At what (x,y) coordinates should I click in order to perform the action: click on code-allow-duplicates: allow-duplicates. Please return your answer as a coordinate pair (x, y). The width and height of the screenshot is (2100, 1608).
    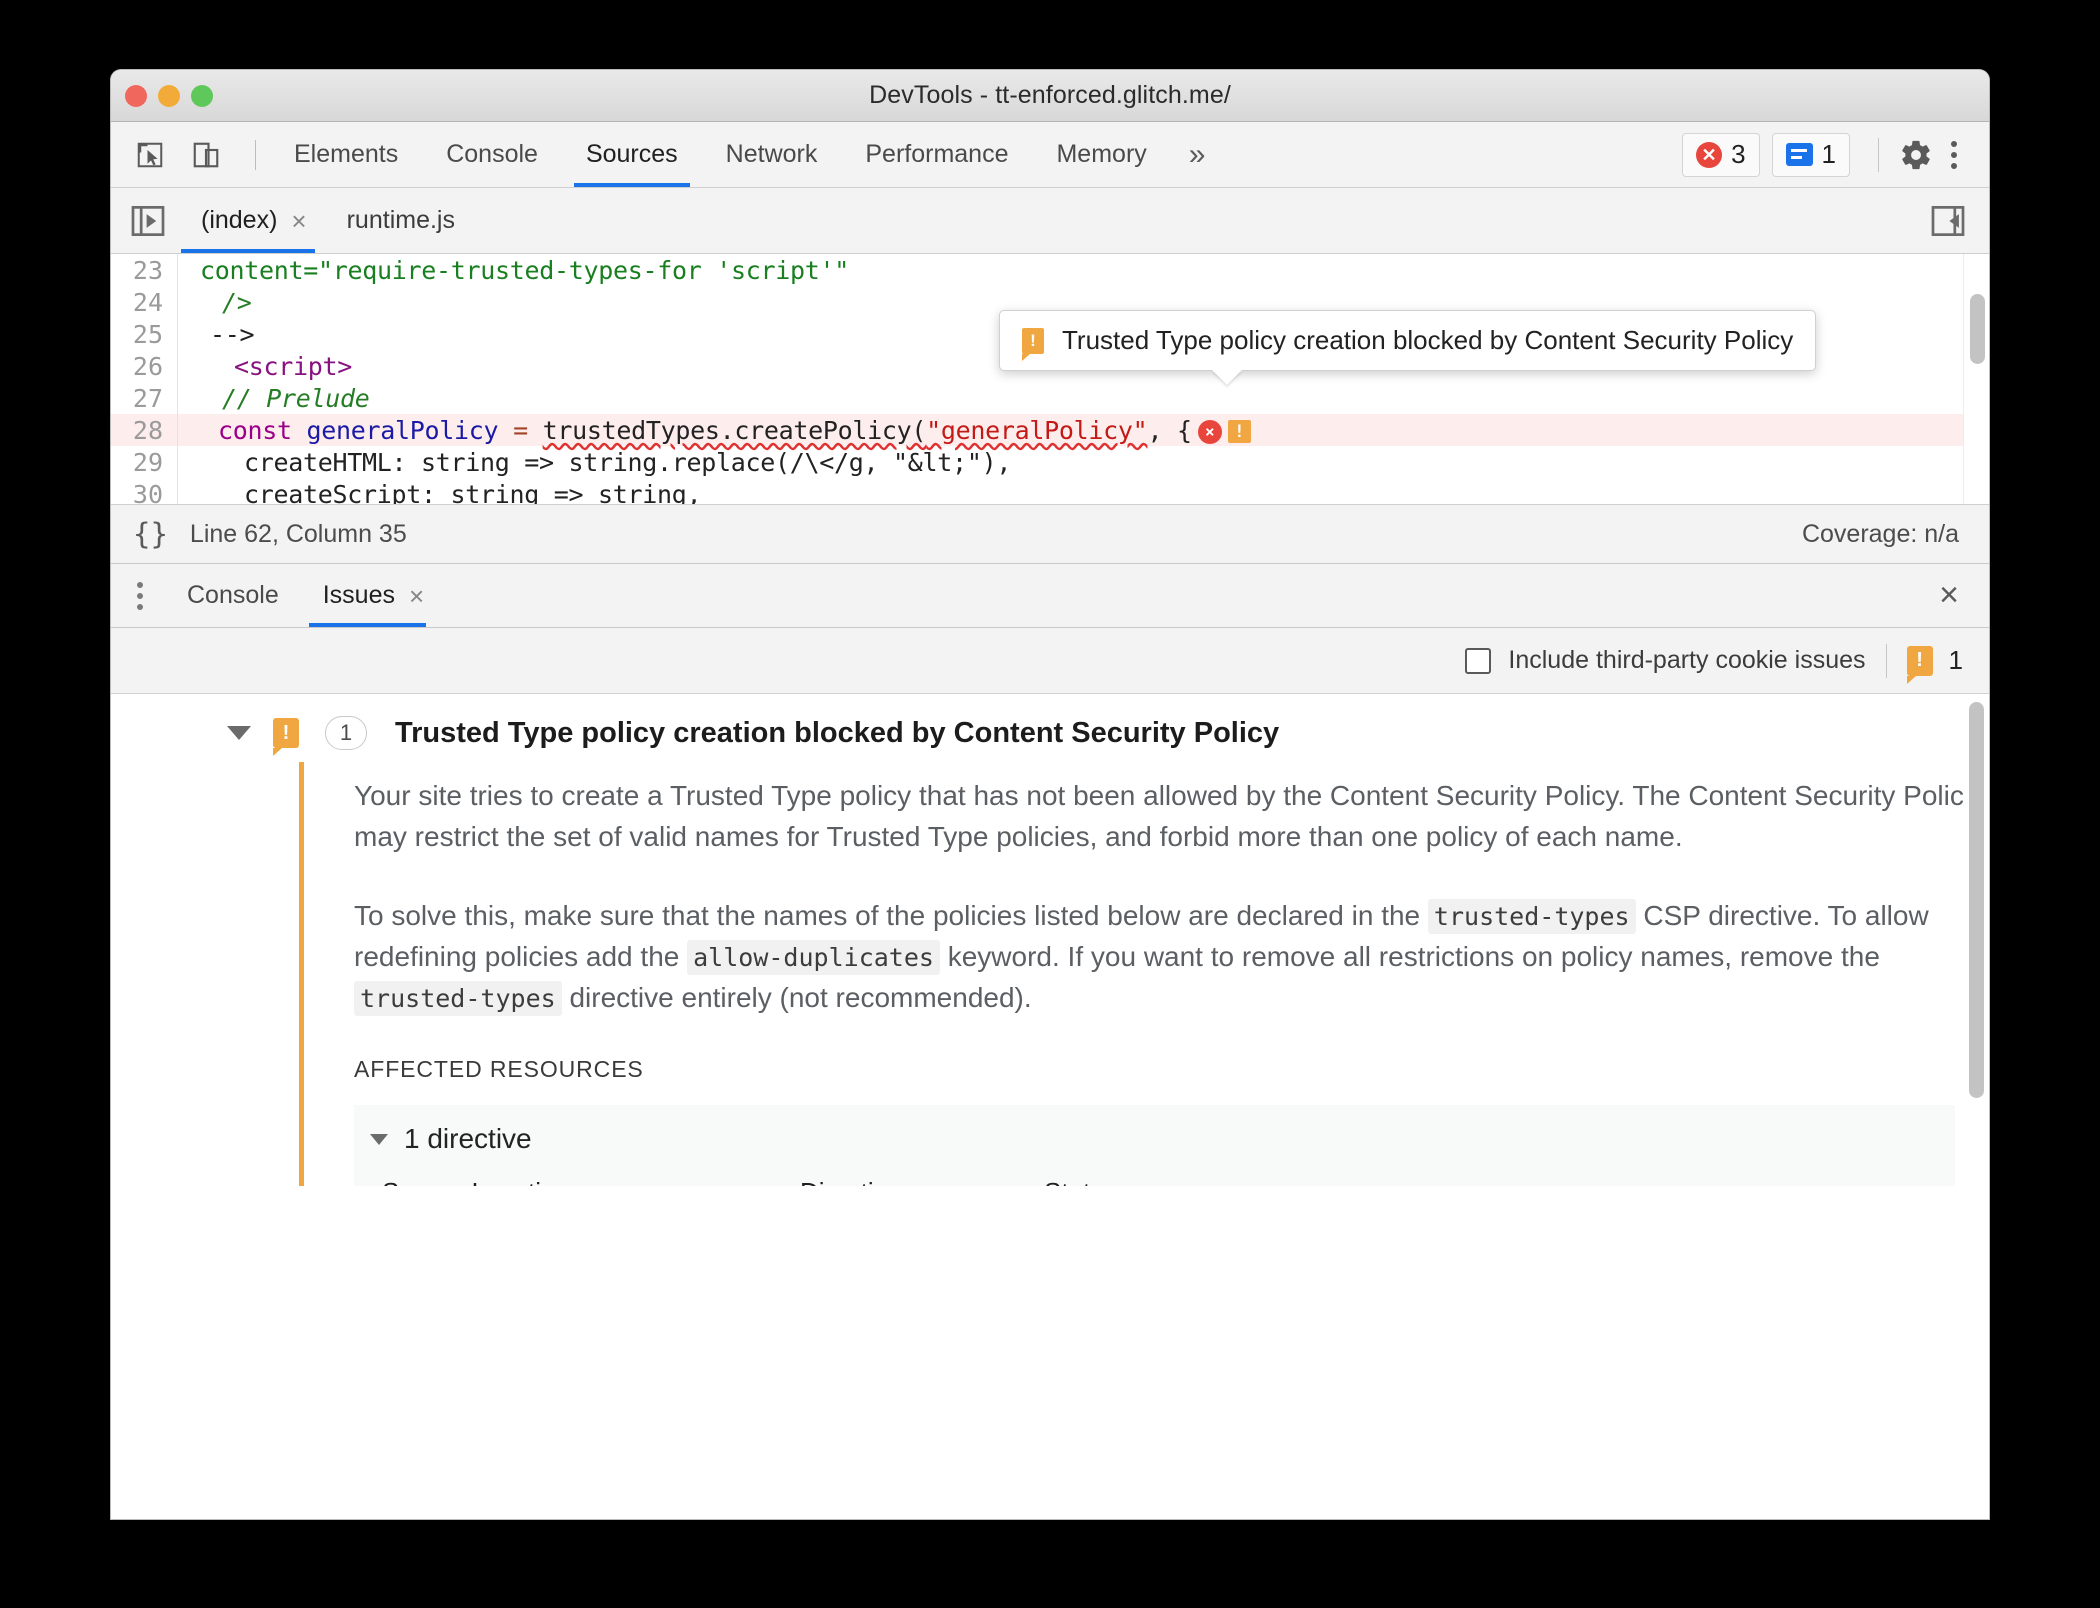
    Looking at the image, I should click on (813, 957).